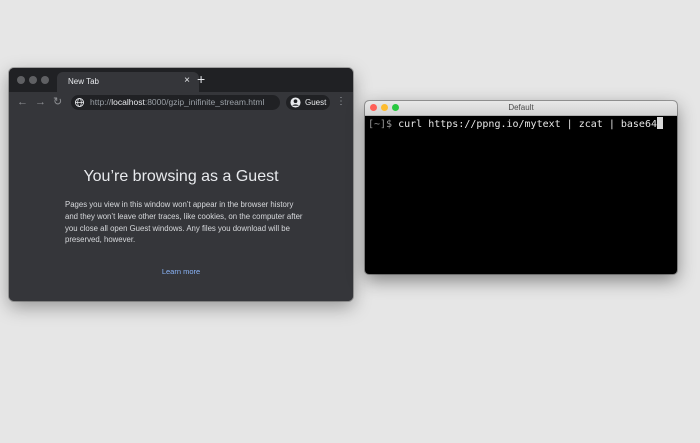  Describe the element at coordinates (101, 102) in the screenshot. I see `url-scheme: http://` at that location.